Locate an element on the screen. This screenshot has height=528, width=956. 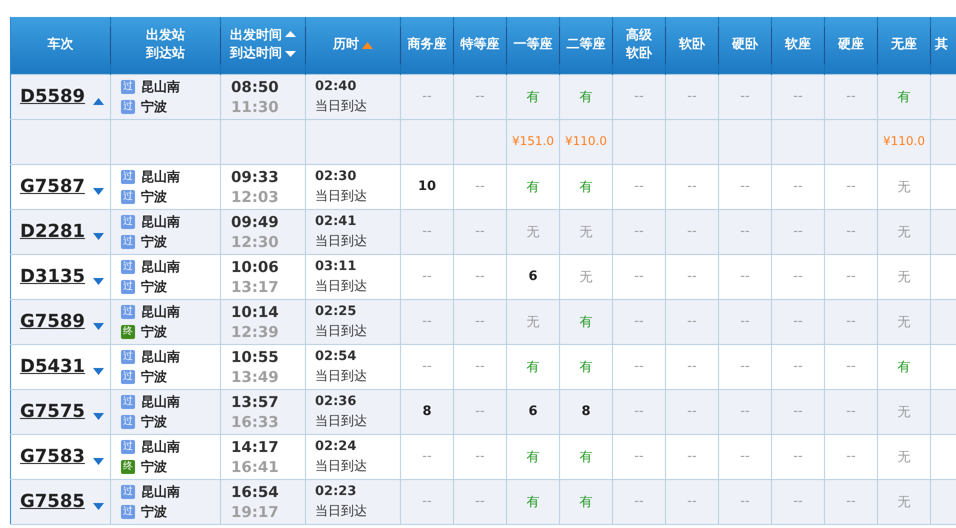
column-header: 车次 is located at coordinates (61, 45).